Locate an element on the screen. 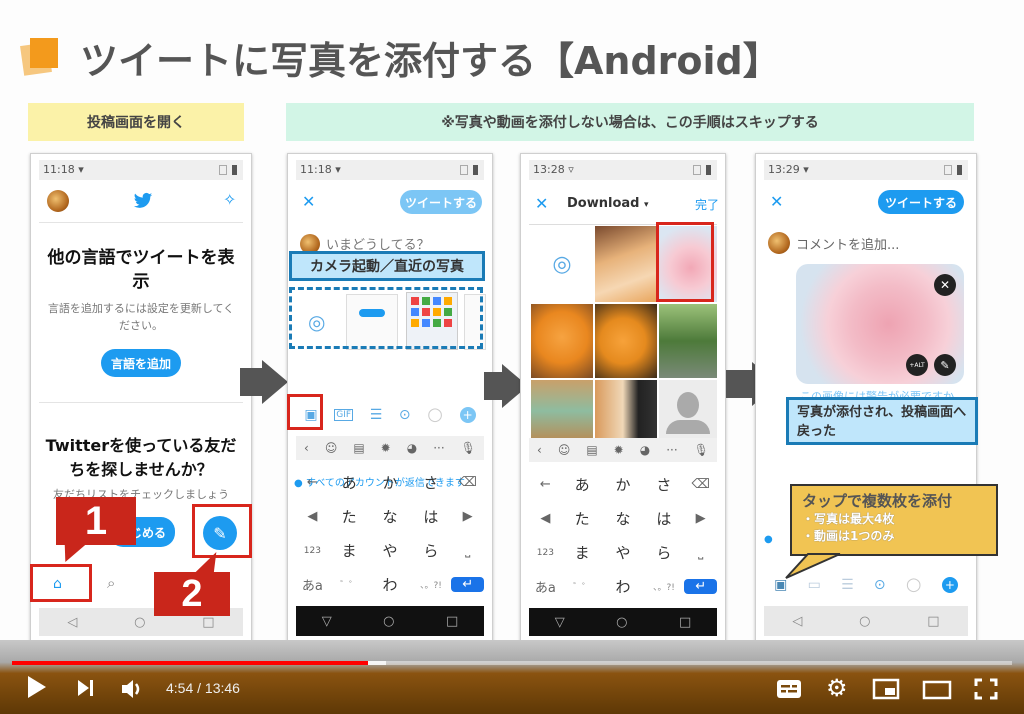 Image resolution: width=1024 pixels, height=714 pixels. key: ま is located at coordinates (349, 550).